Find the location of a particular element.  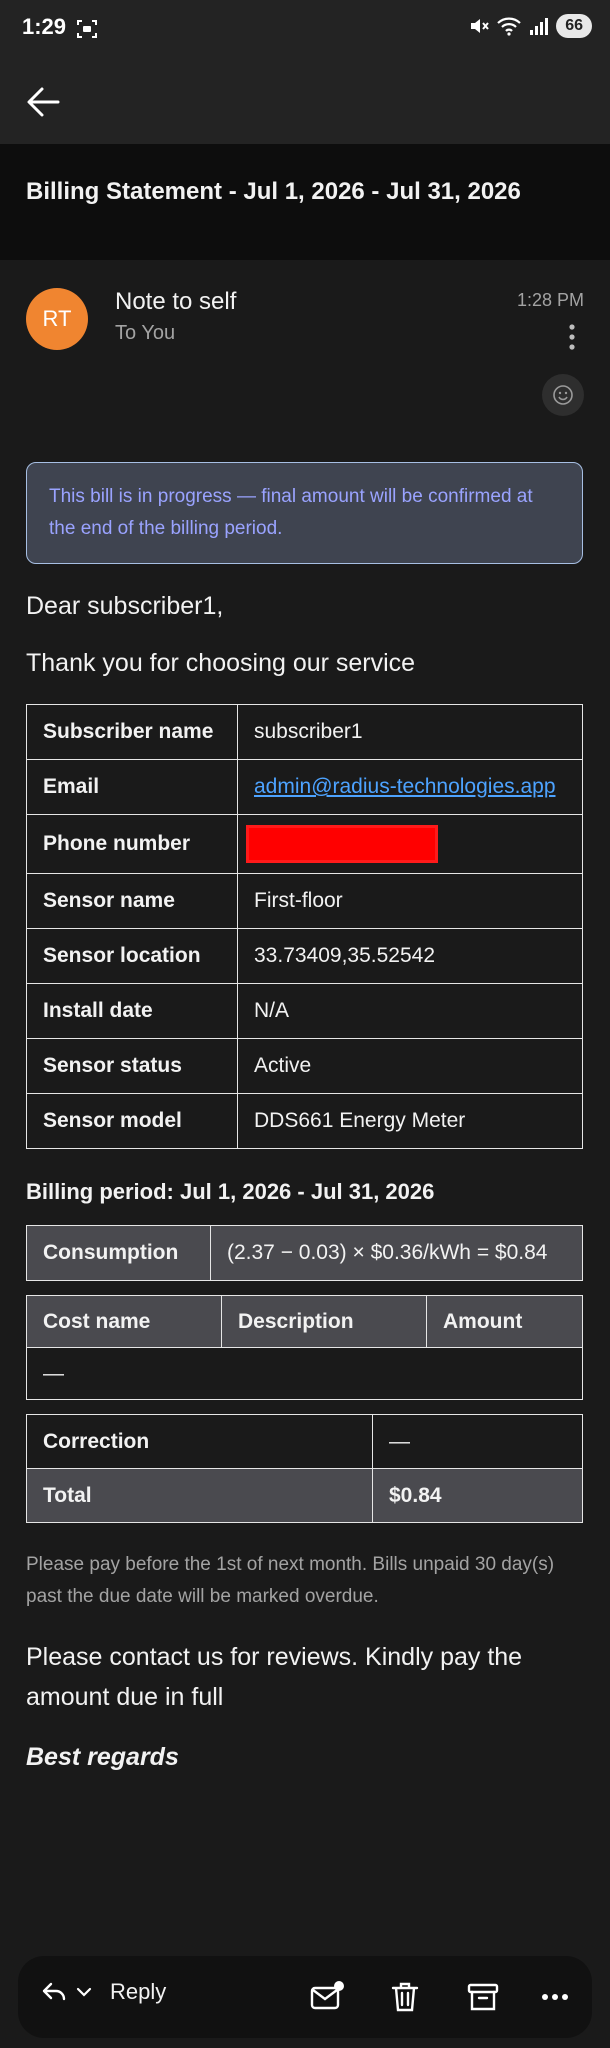

greeting: Dear subscriber1, is located at coordinates (125, 606).